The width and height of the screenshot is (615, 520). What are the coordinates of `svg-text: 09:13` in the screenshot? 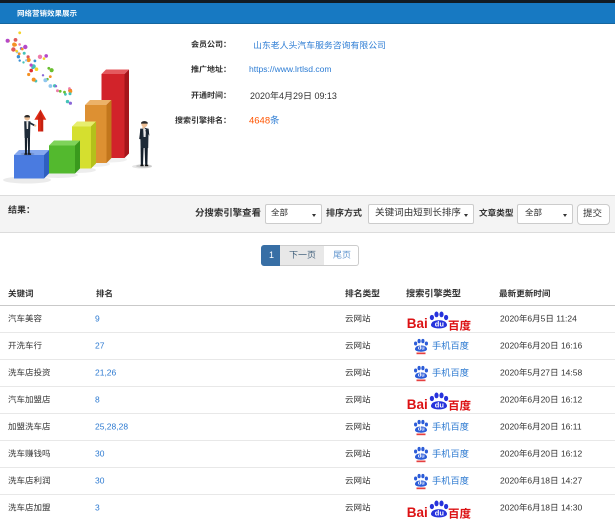 It's located at (324, 95).